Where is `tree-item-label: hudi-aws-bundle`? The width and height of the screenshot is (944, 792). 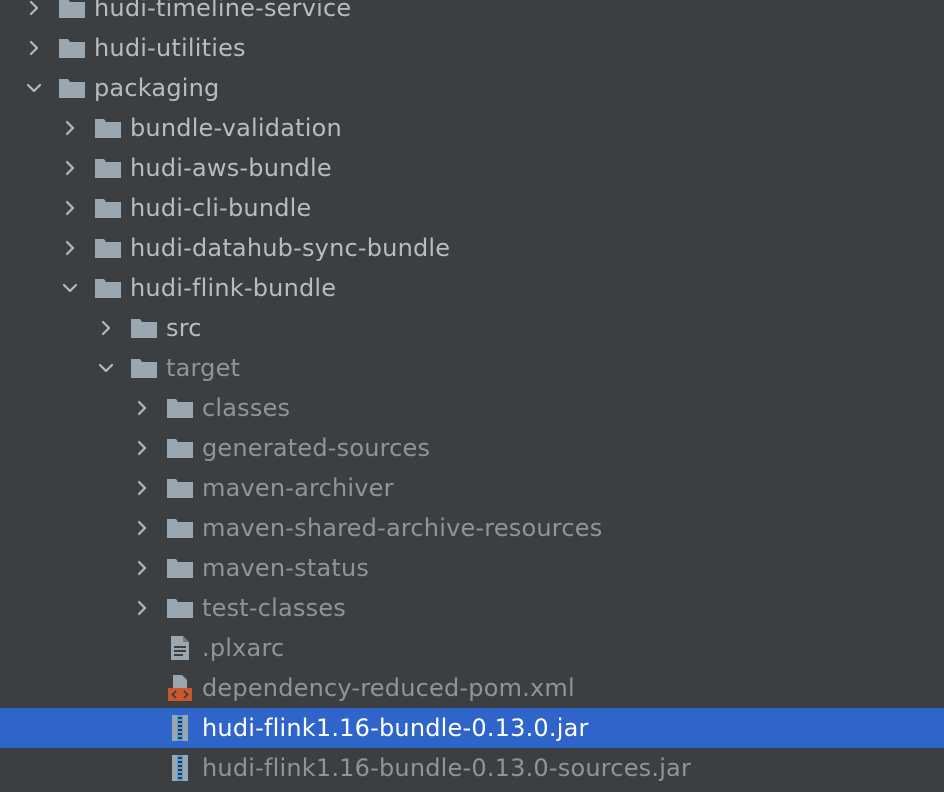
tree-item-label: hudi-aws-bundle is located at coordinates (231, 168).